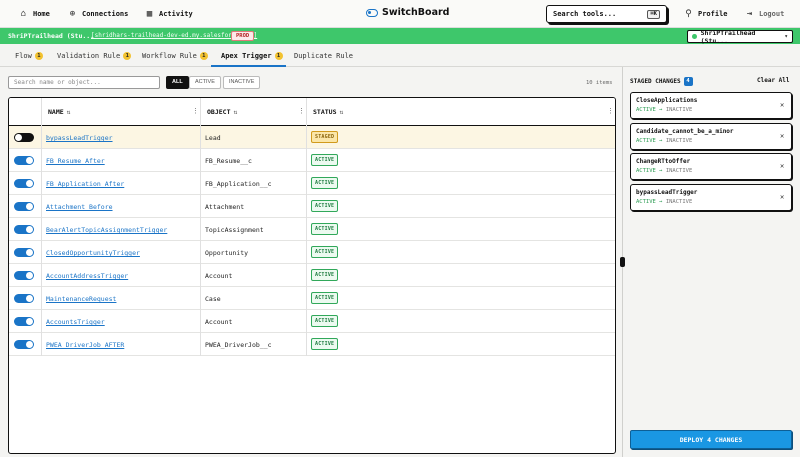 Image resolution: width=800 pixels, height=457 pixels. Describe the element at coordinates (372, 12) in the screenshot. I see `switchboard-logo-icon` at that location.